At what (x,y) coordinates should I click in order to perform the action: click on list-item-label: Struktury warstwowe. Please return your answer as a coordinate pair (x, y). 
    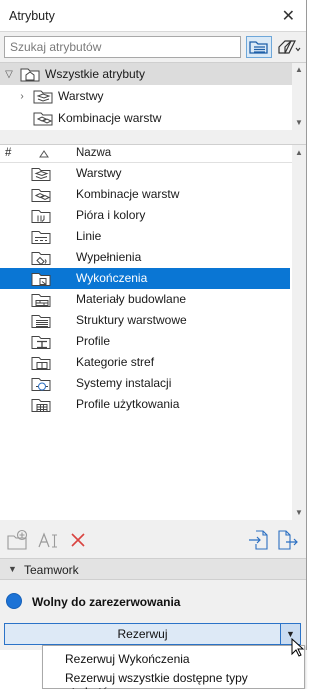
    Looking at the image, I should click on (131, 320).